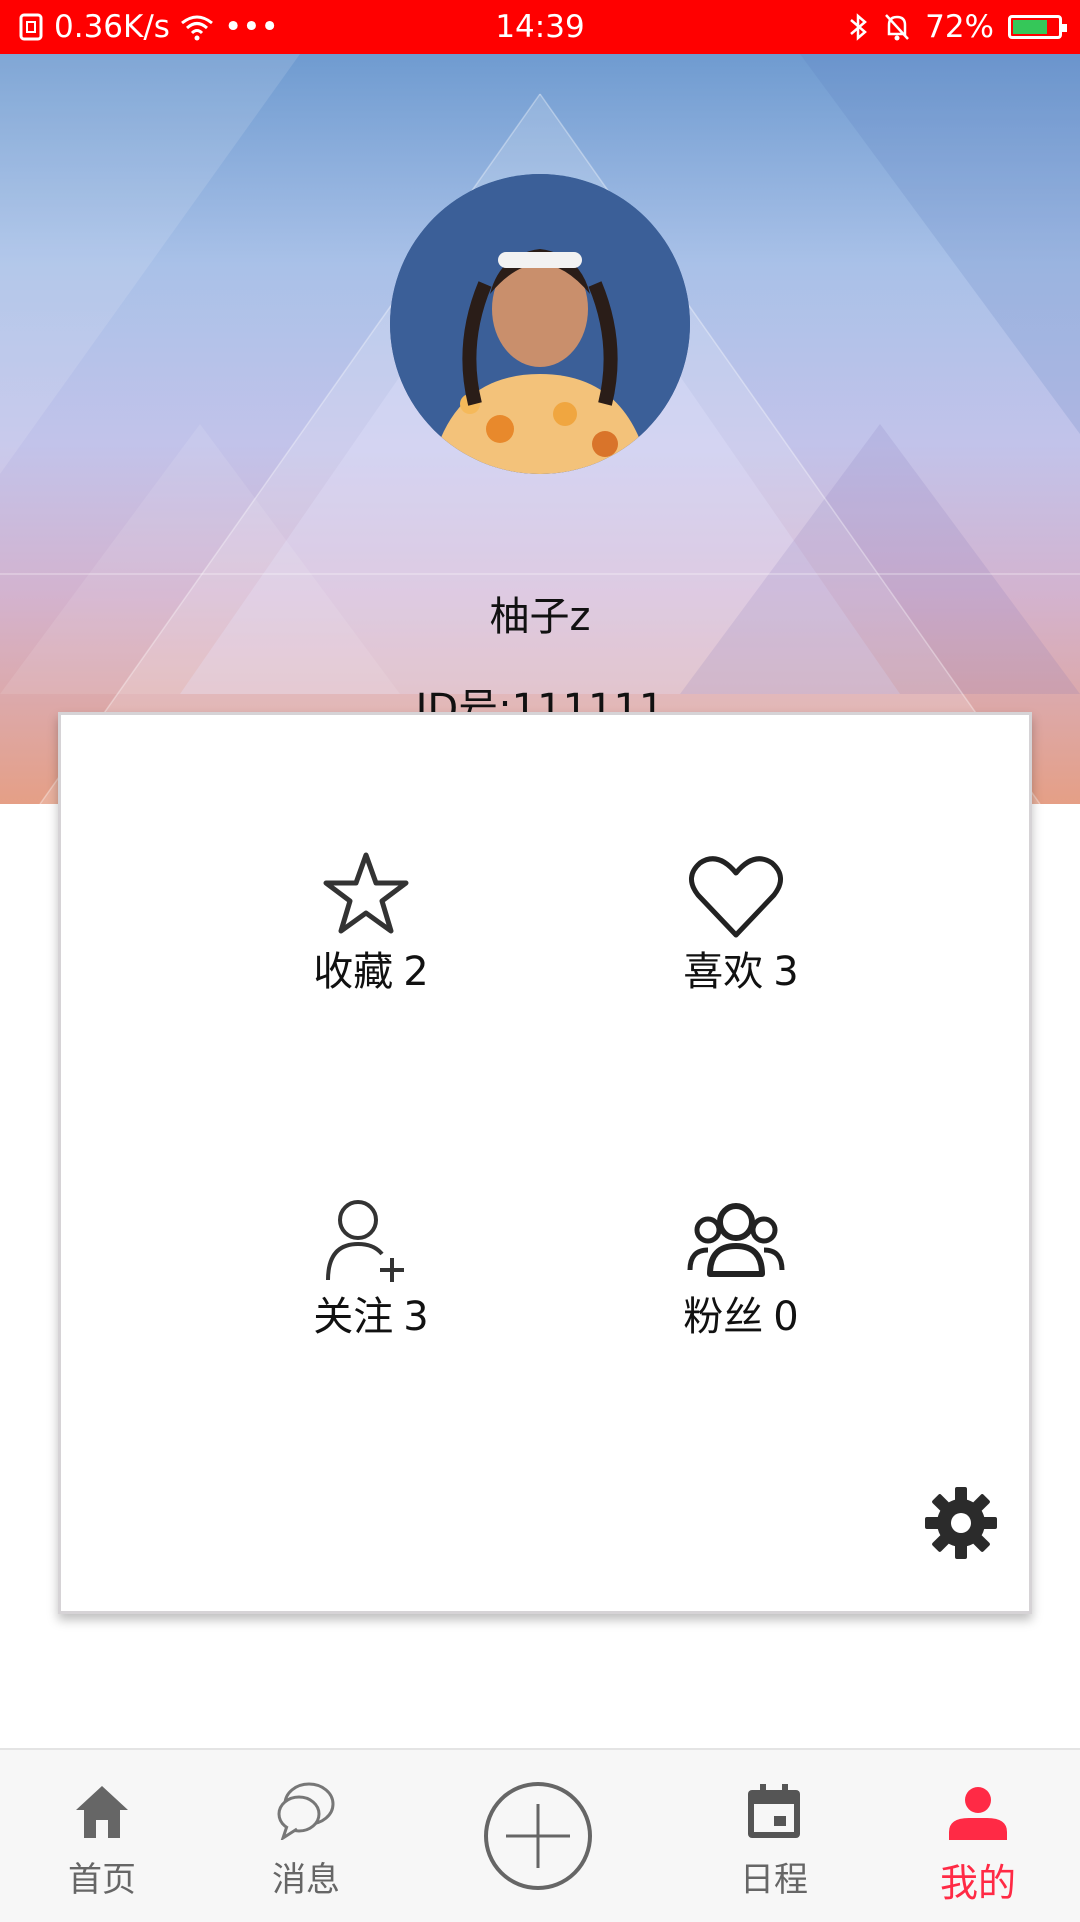 The width and height of the screenshot is (1080, 1922). I want to click on group-icon, so click(736, 1240).